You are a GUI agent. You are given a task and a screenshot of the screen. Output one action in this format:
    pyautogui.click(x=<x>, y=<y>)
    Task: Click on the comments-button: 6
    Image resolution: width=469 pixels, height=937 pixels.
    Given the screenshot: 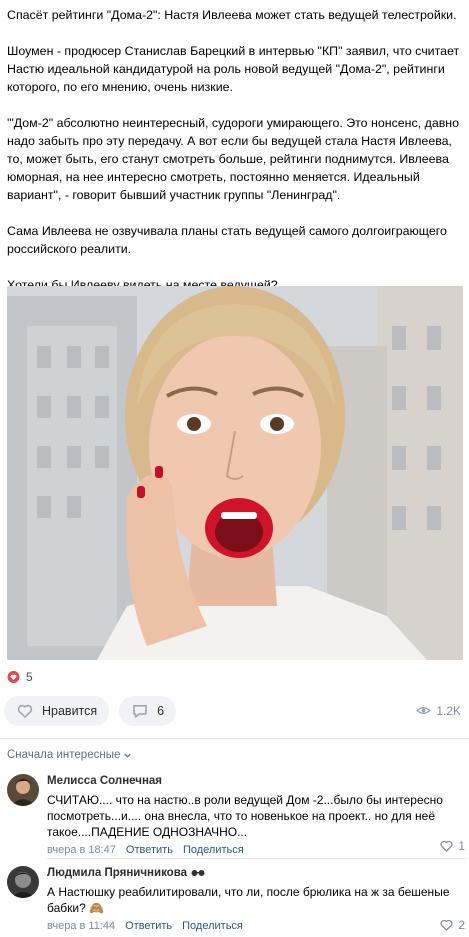 What is the action you would take?
    pyautogui.click(x=148, y=711)
    